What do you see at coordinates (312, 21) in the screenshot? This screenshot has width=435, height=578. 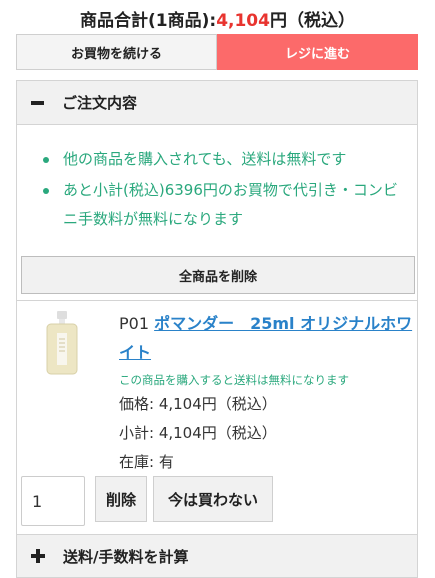 I see `cart-total-suffix: 円（税込）` at bounding box center [312, 21].